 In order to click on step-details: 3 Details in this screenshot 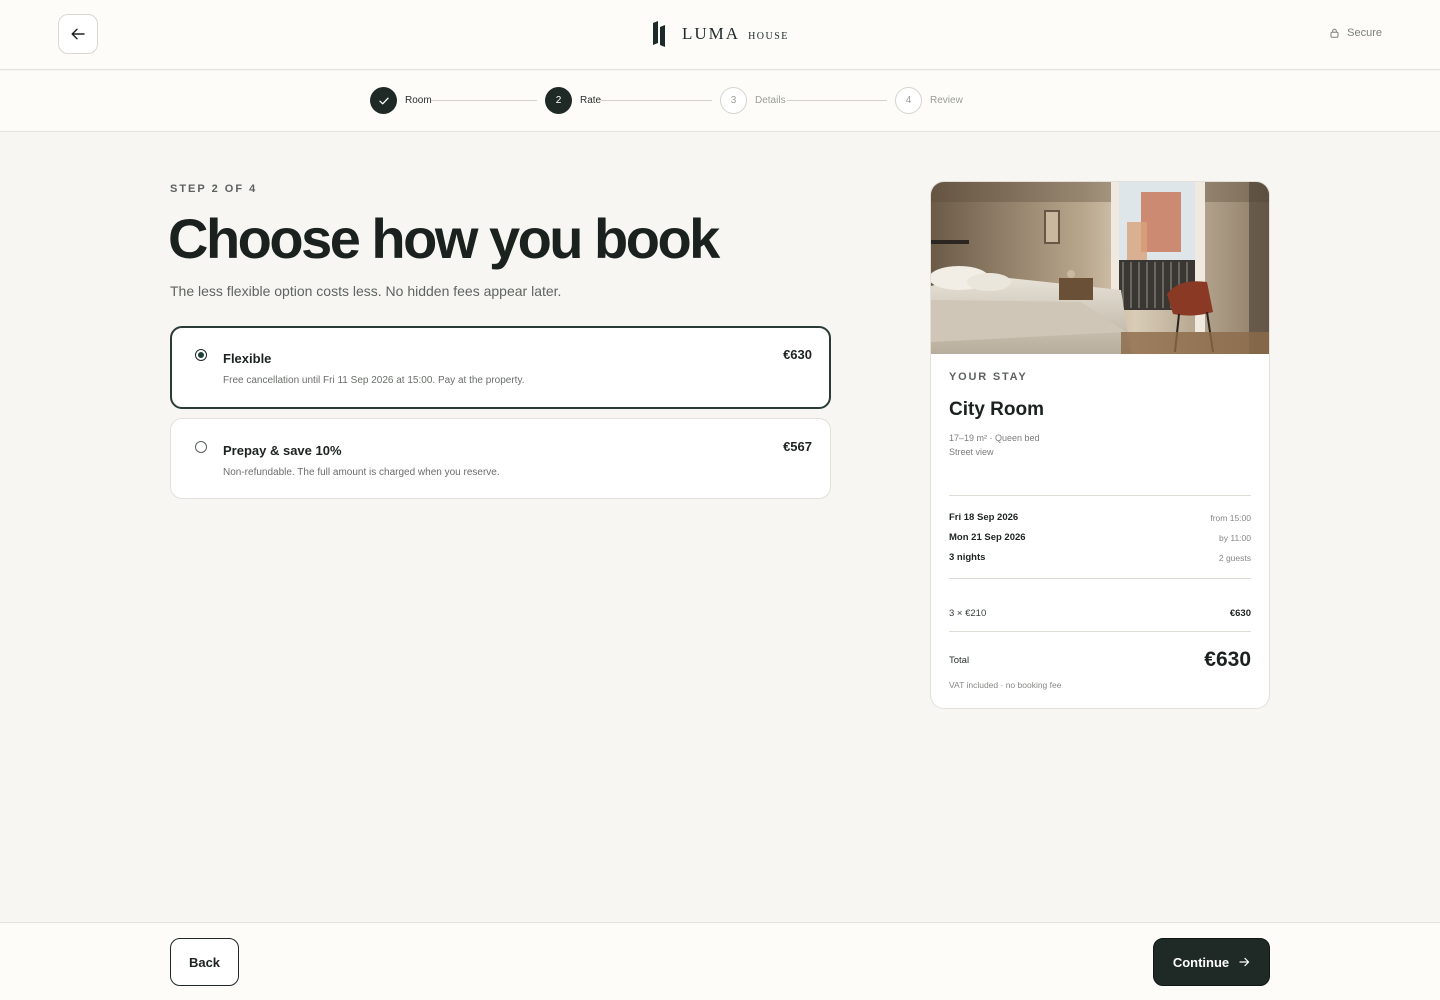, I will do `click(753, 100)`.